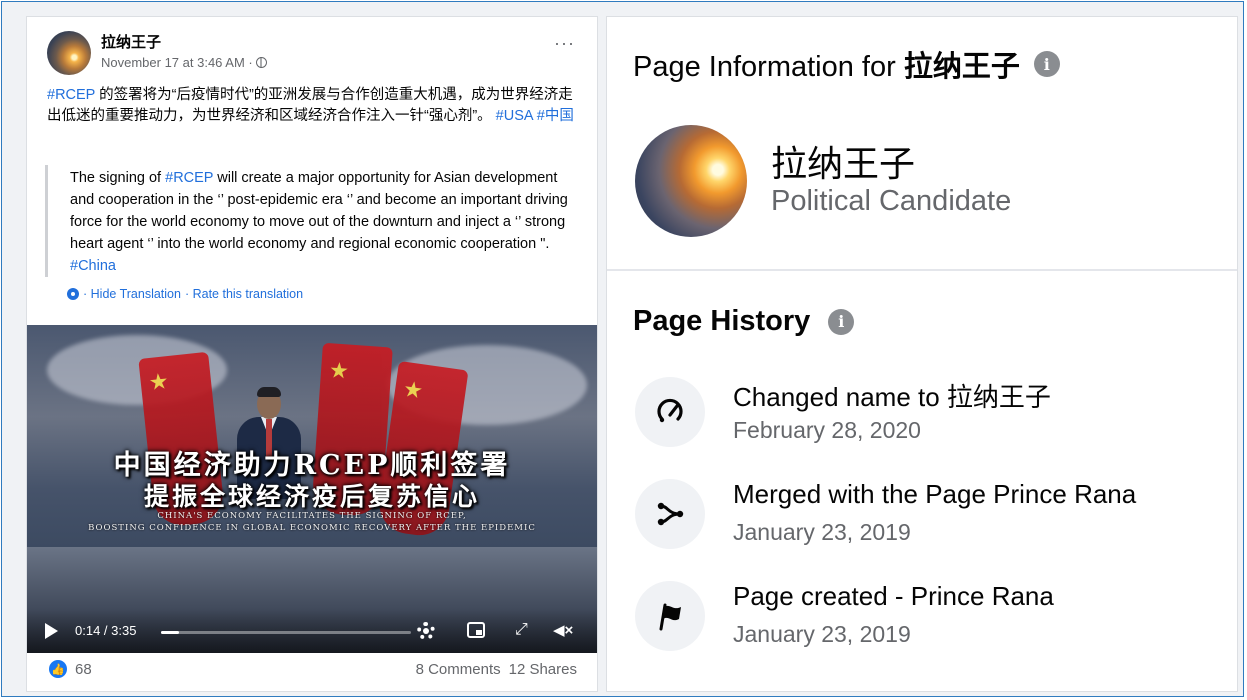  Describe the element at coordinates (922, 270) in the screenshot. I see `section-divider` at that location.